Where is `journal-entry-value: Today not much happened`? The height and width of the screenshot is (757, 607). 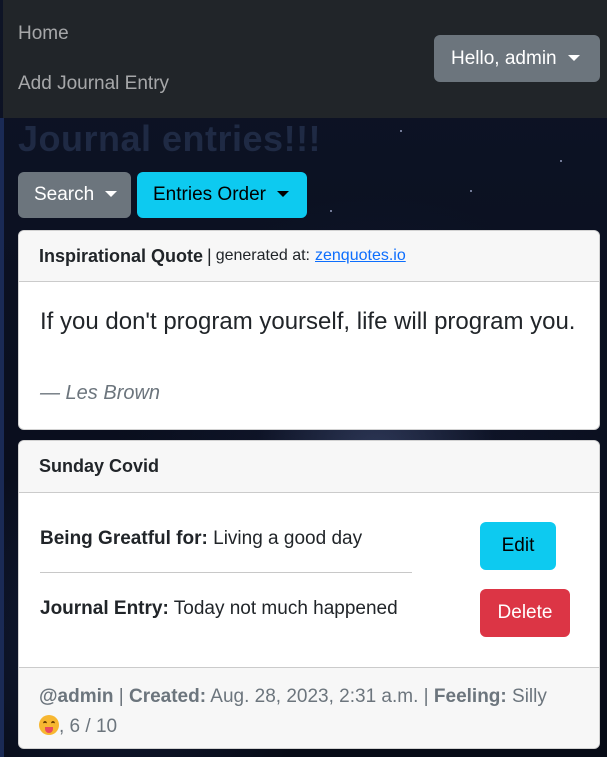 journal-entry-value: Today not much happened is located at coordinates (285, 608).